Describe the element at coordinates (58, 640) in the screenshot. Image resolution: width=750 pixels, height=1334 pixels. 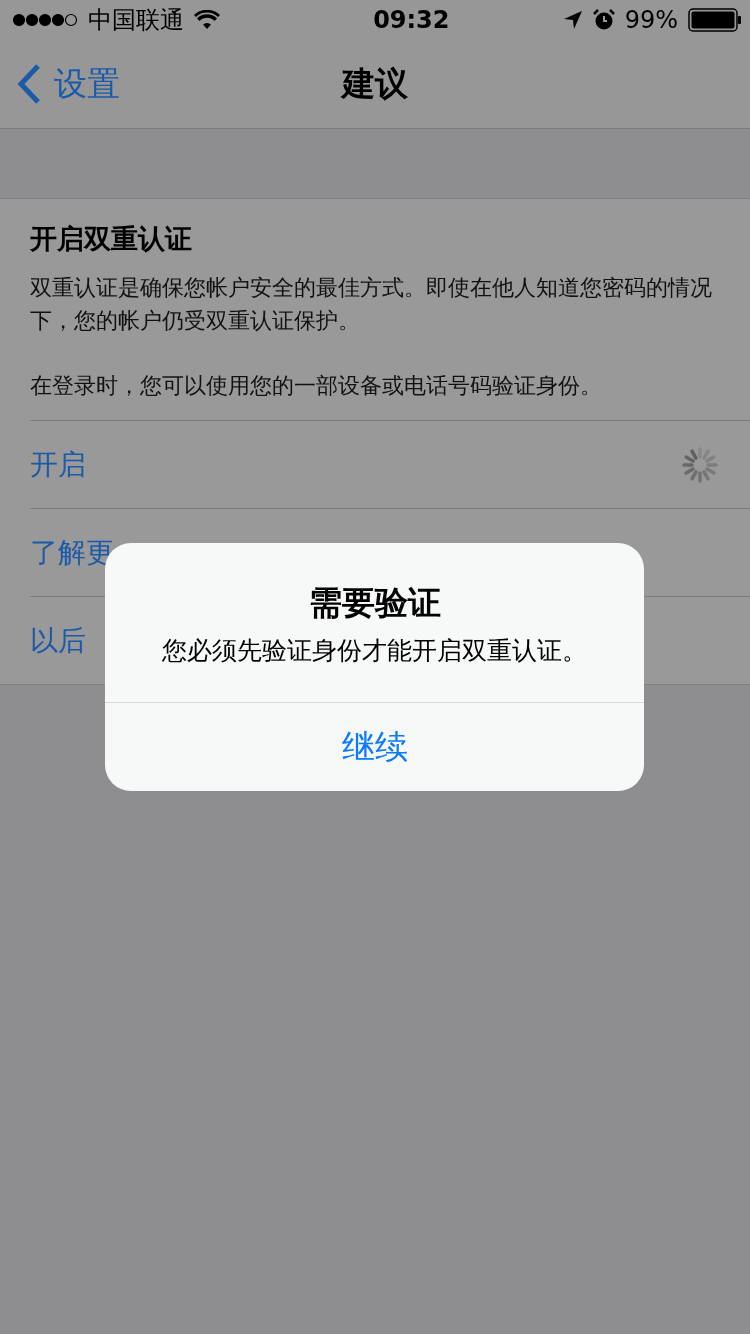
I see `option-link: 以后` at that location.